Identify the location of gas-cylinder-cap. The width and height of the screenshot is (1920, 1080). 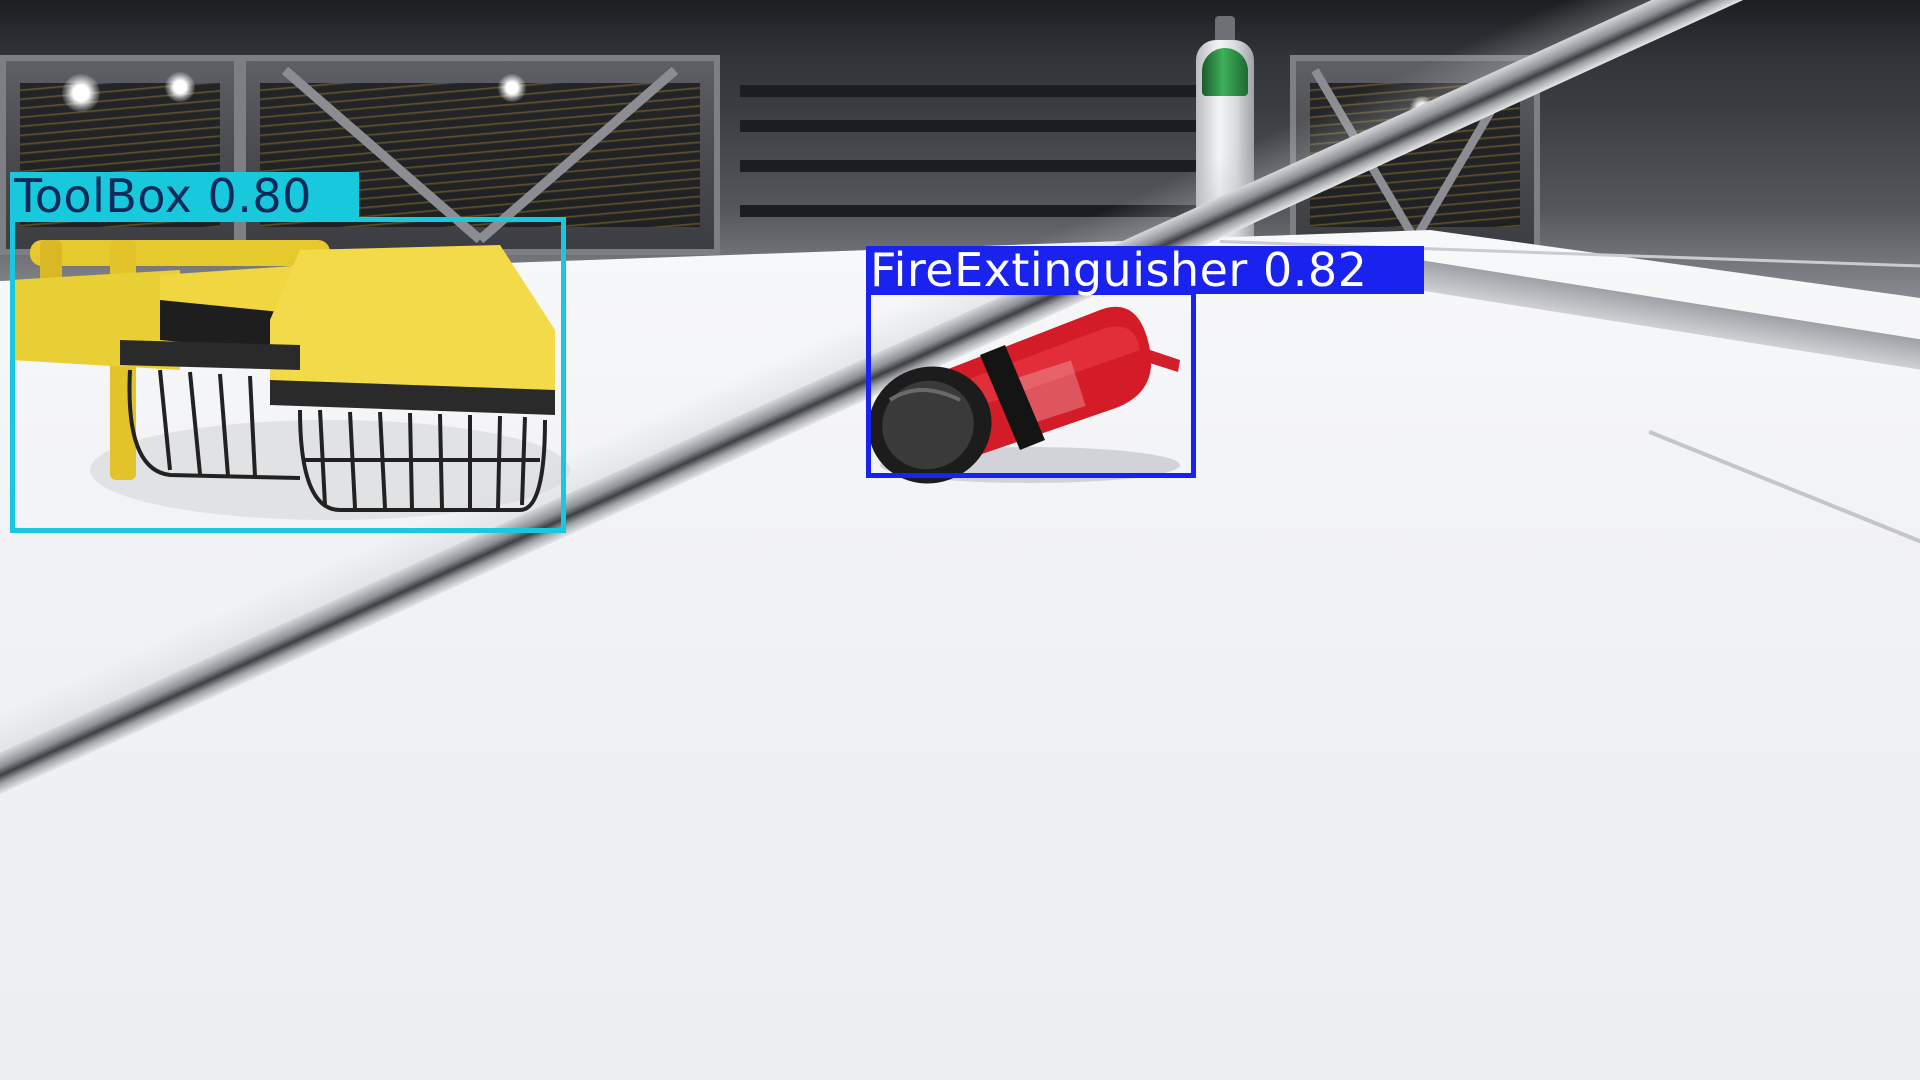
(1225, 72).